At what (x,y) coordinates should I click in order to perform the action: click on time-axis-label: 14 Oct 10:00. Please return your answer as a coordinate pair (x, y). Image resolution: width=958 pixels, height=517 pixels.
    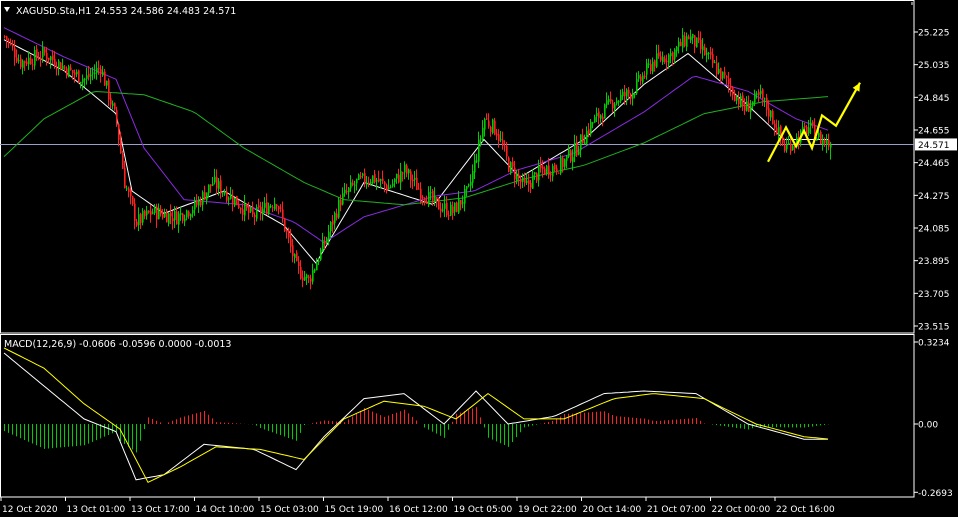
    Looking at the image, I should click on (225, 510).